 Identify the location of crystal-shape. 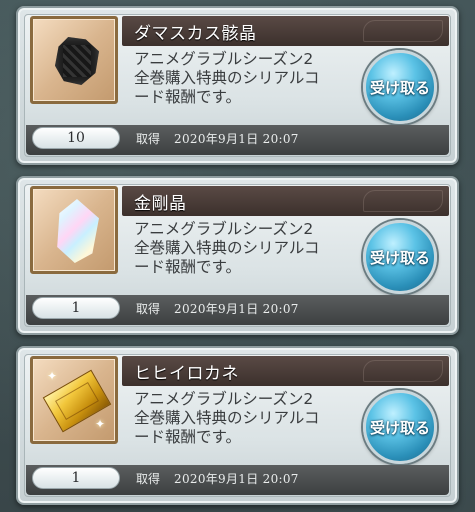
(78, 231).